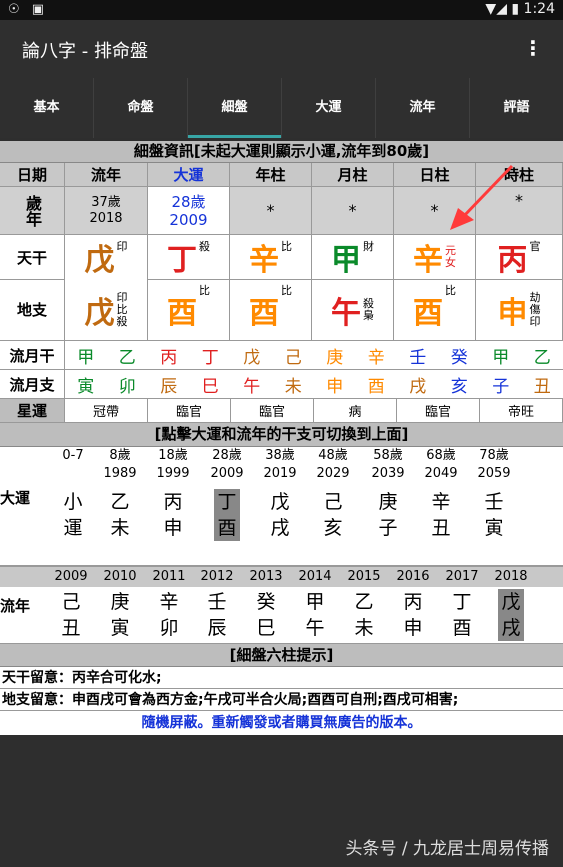  What do you see at coordinates (377, 384) in the screenshot?
I see `lym_zhi-char: 酉` at bounding box center [377, 384].